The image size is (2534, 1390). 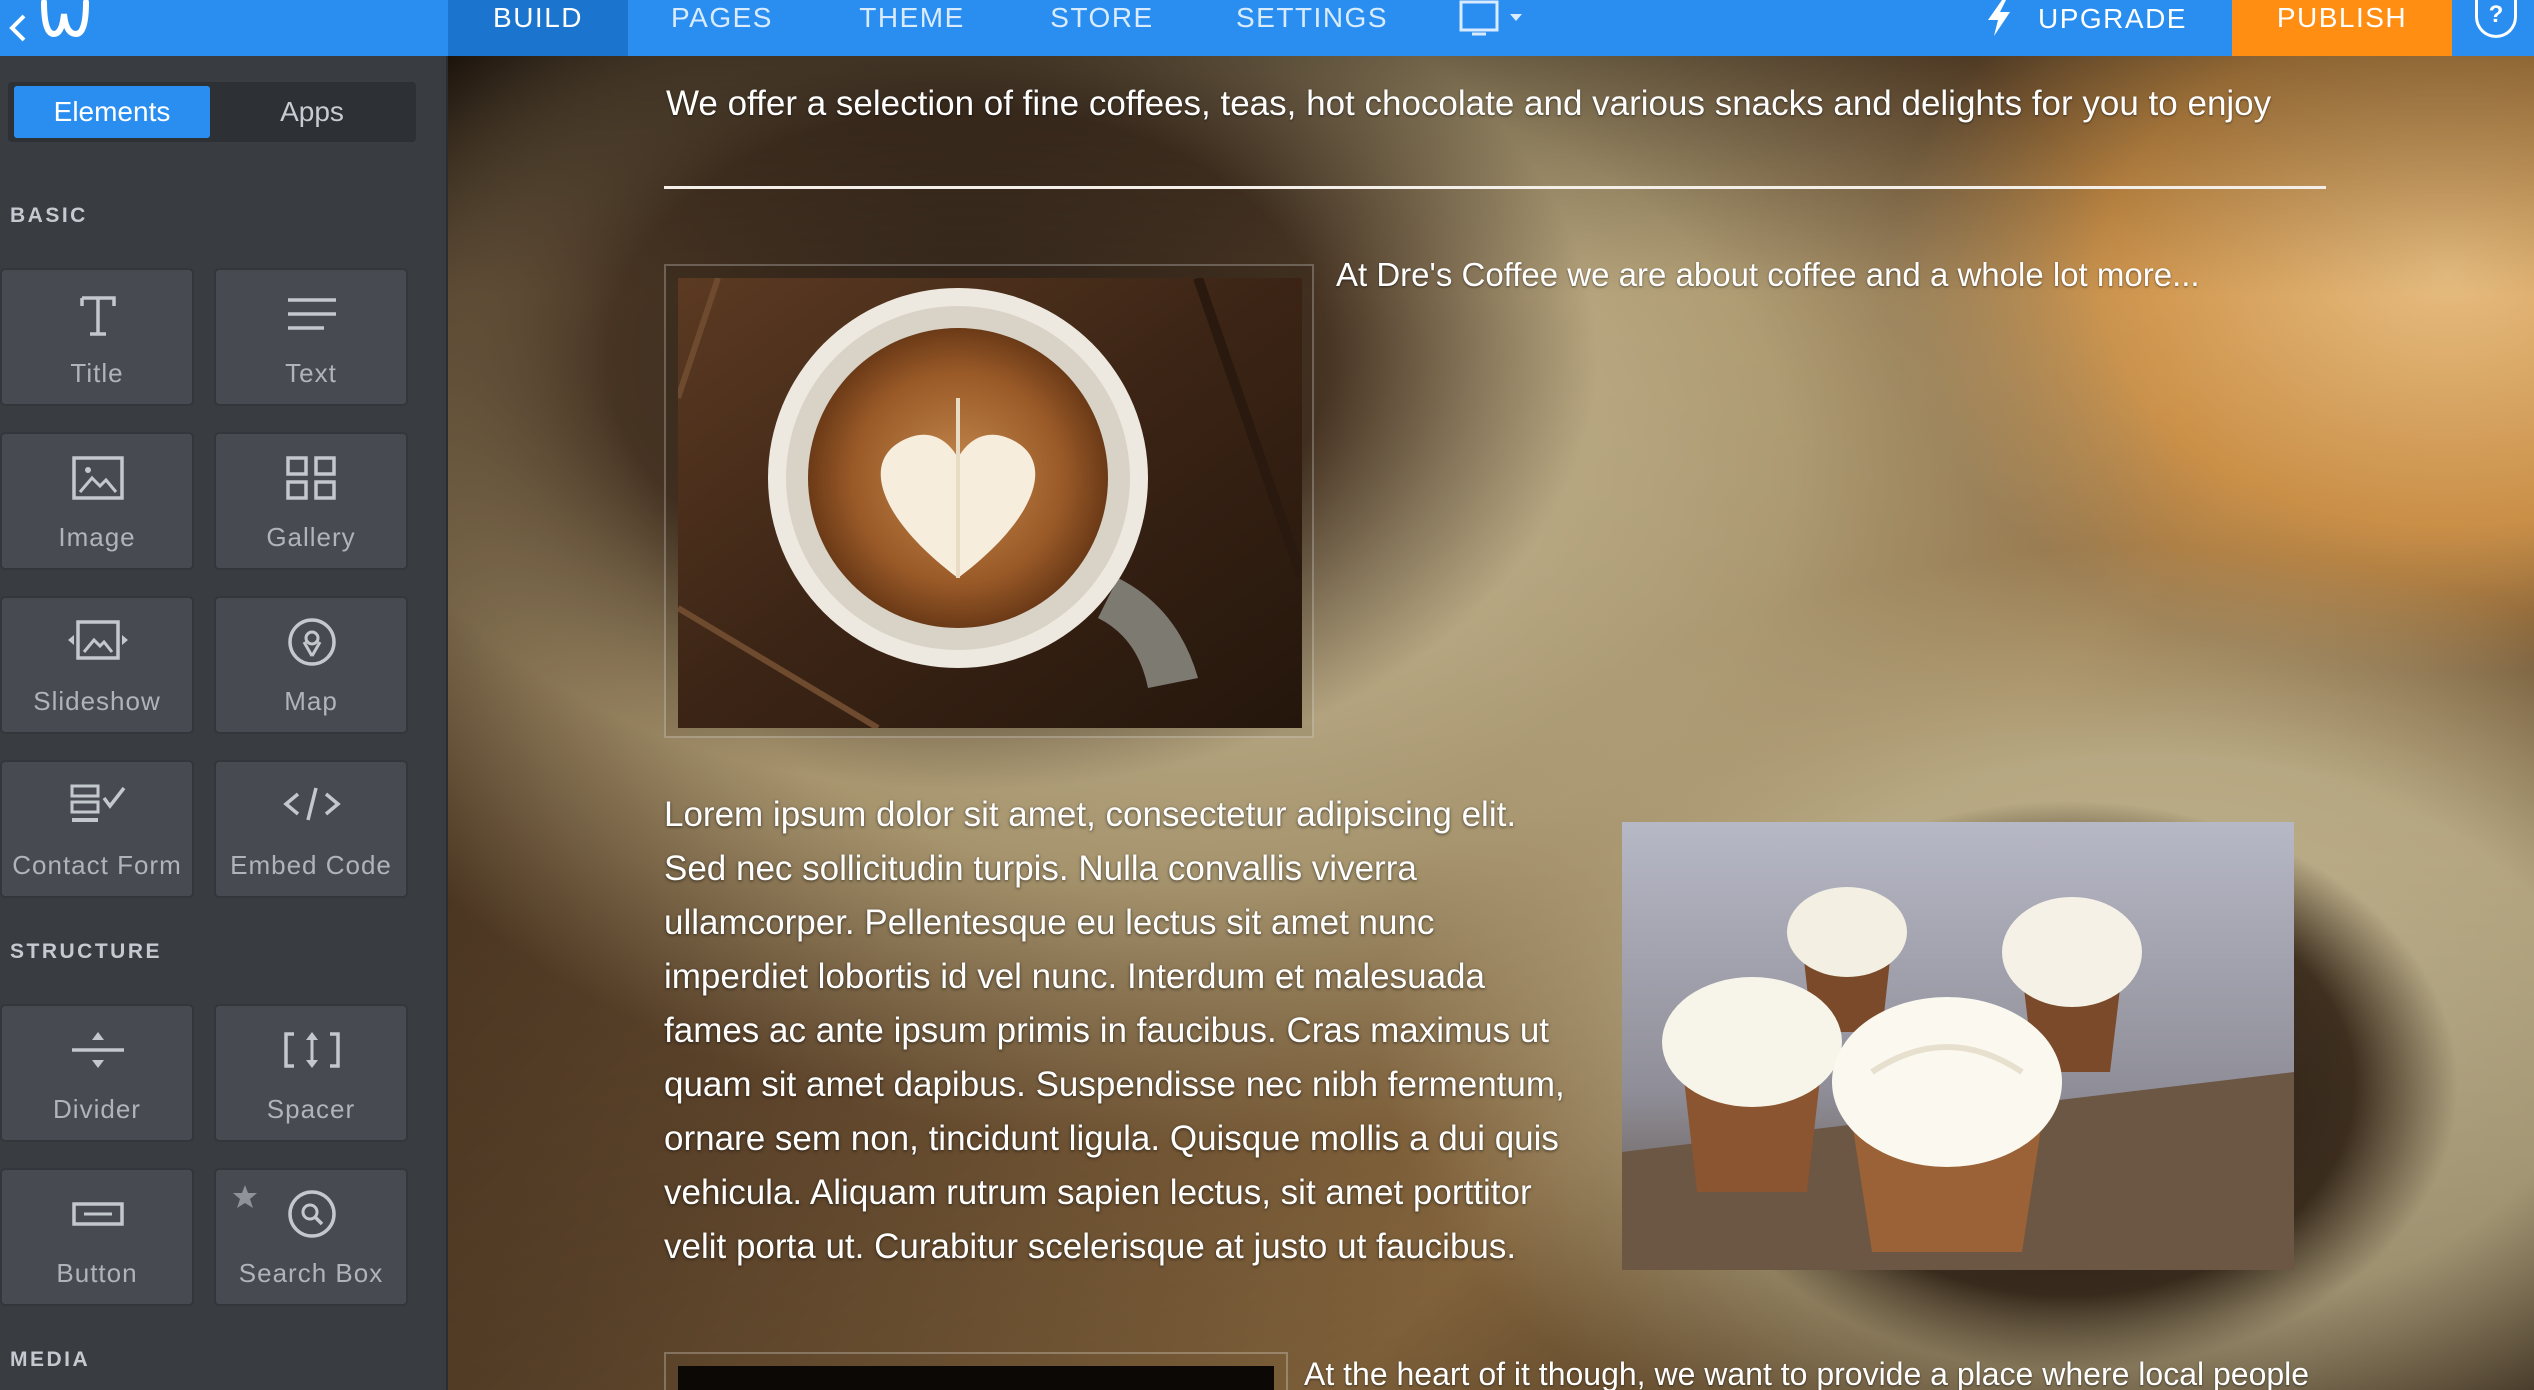 I want to click on element-embed-code-label: Embed Code, so click(x=311, y=865).